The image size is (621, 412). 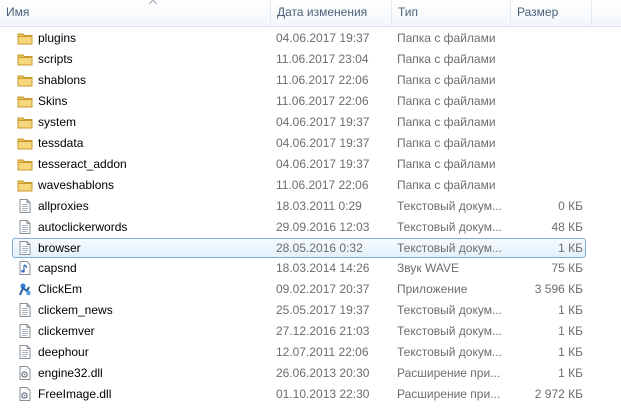 I want to click on file-name: waveshablons, so click(x=76, y=185).